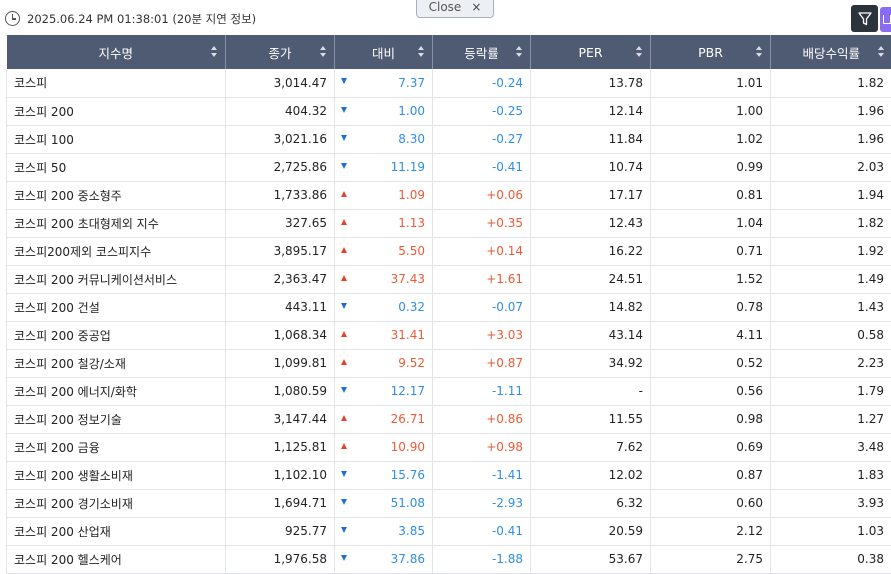  I want to click on column-header-label: 종가, so click(280, 53).